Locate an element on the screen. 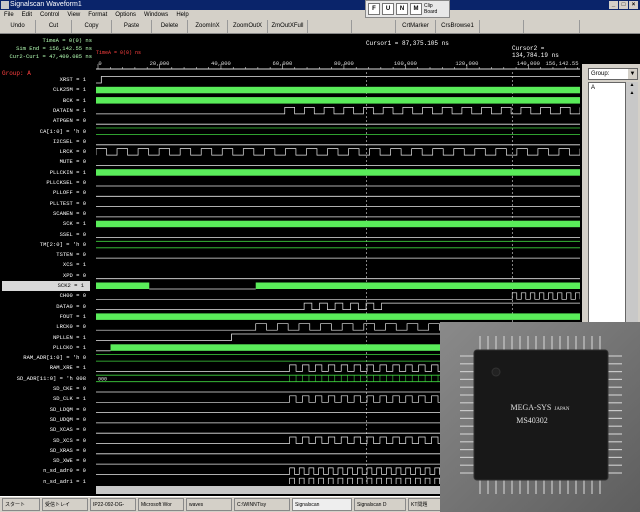  signal-name: XRST = 1 is located at coordinates (46, 80).